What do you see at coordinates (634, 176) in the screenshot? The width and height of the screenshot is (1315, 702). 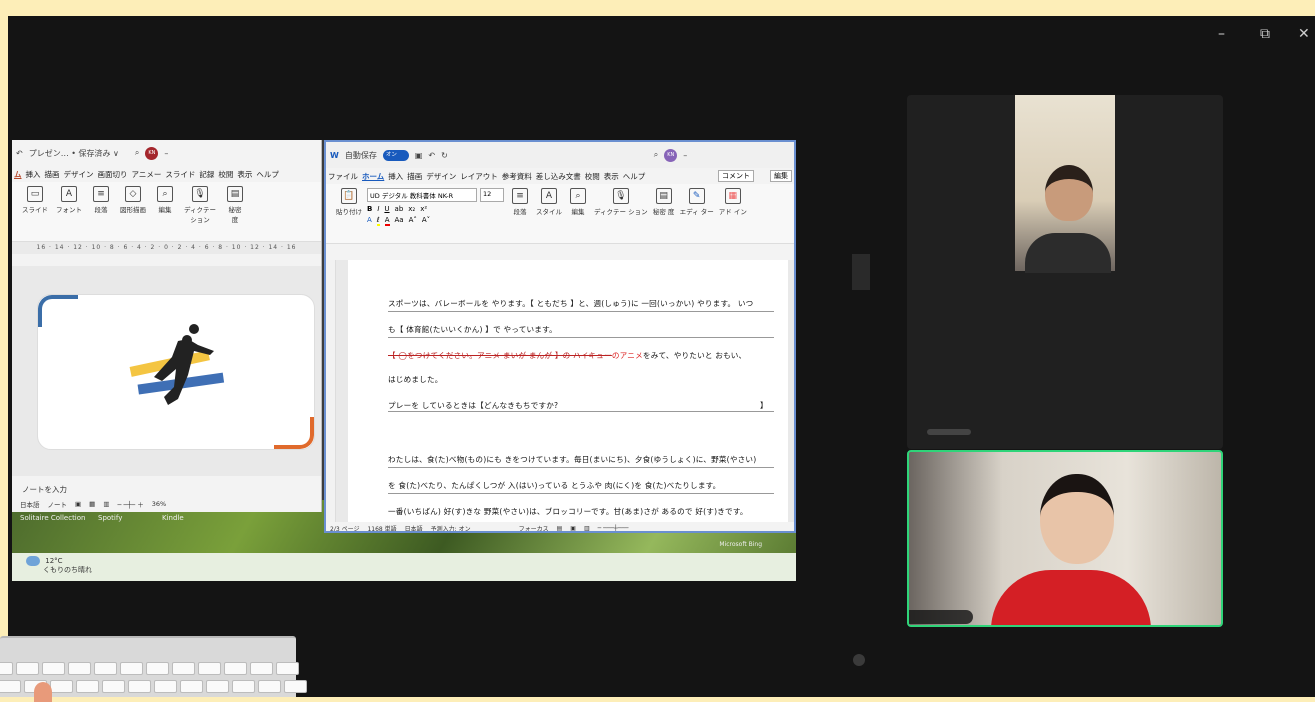 I see `word-tab: ヘルプ` at bounding box center [634, 176].